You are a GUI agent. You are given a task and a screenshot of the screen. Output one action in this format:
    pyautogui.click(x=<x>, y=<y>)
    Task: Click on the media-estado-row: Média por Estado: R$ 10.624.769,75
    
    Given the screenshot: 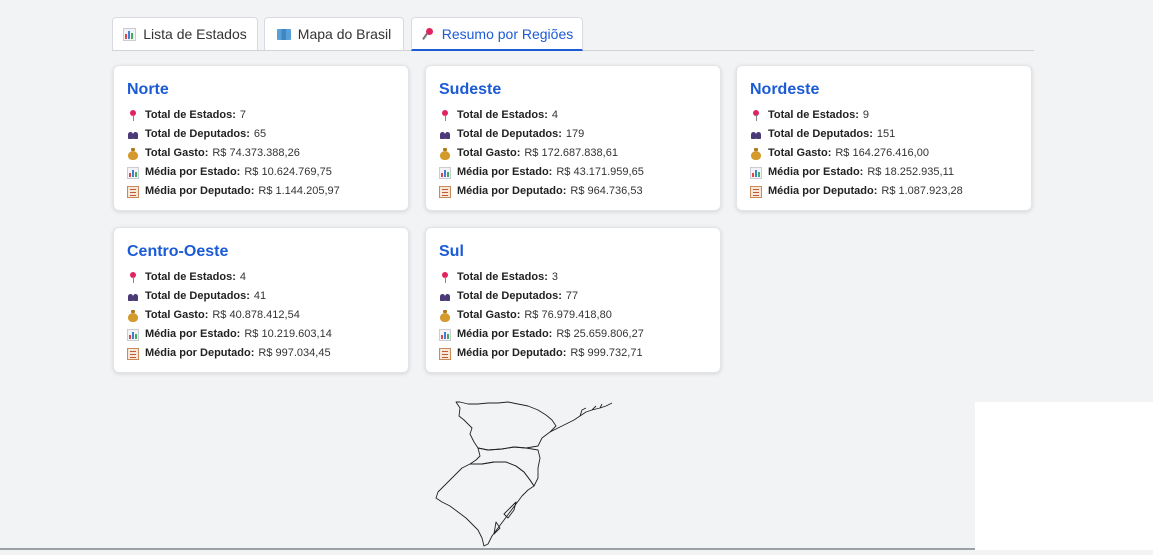 What is the action you would take?
    pyautogui.click(x=261, y=172)
    